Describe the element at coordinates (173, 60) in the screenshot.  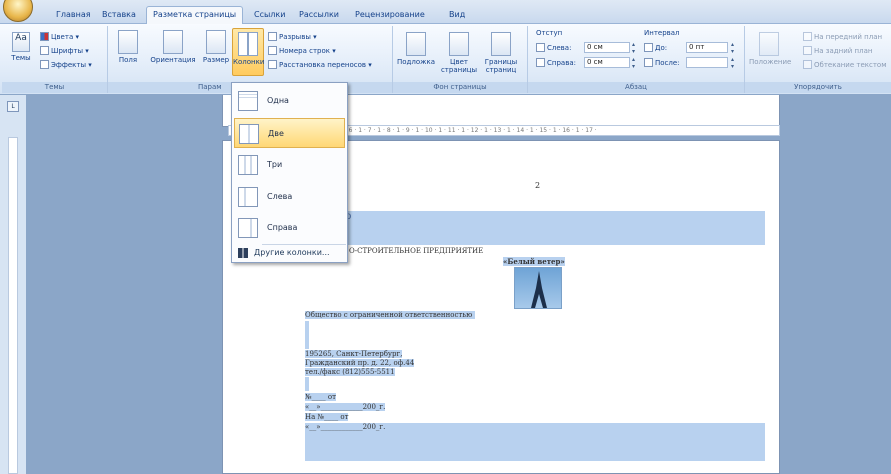
I see `orientation-label: Ориентация` at that location.